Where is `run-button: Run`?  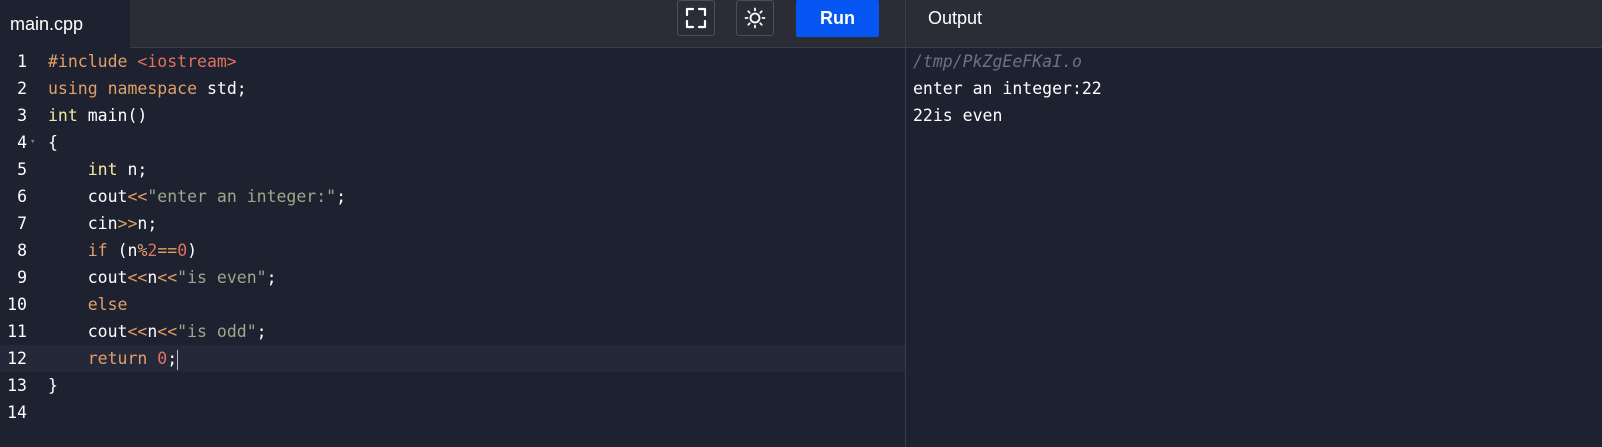 run-button: Run is located at coordinates (837, 18).